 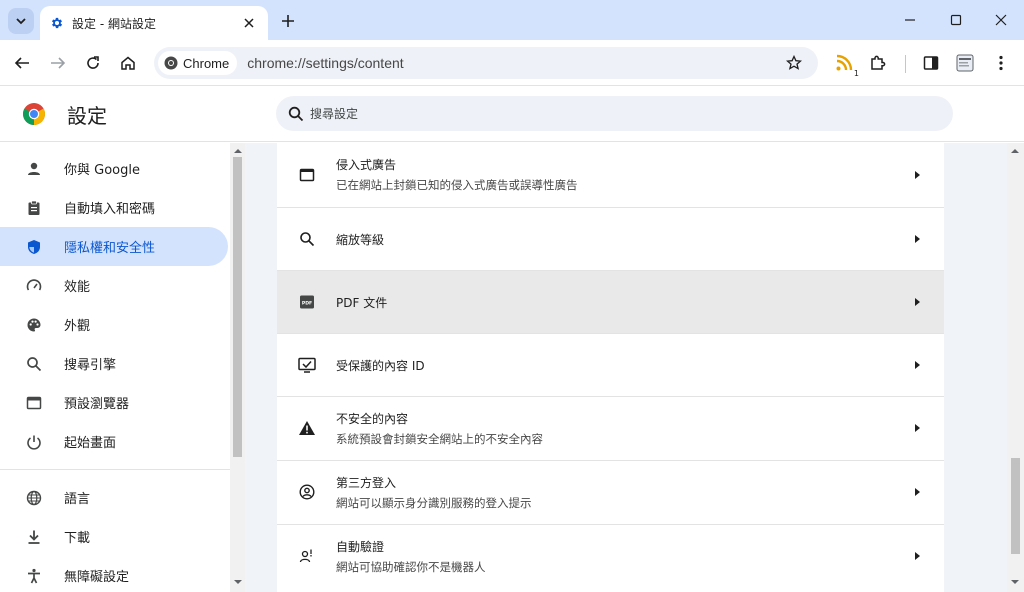 I want to click on main-scrollbar, so click(x=1015, y=367).